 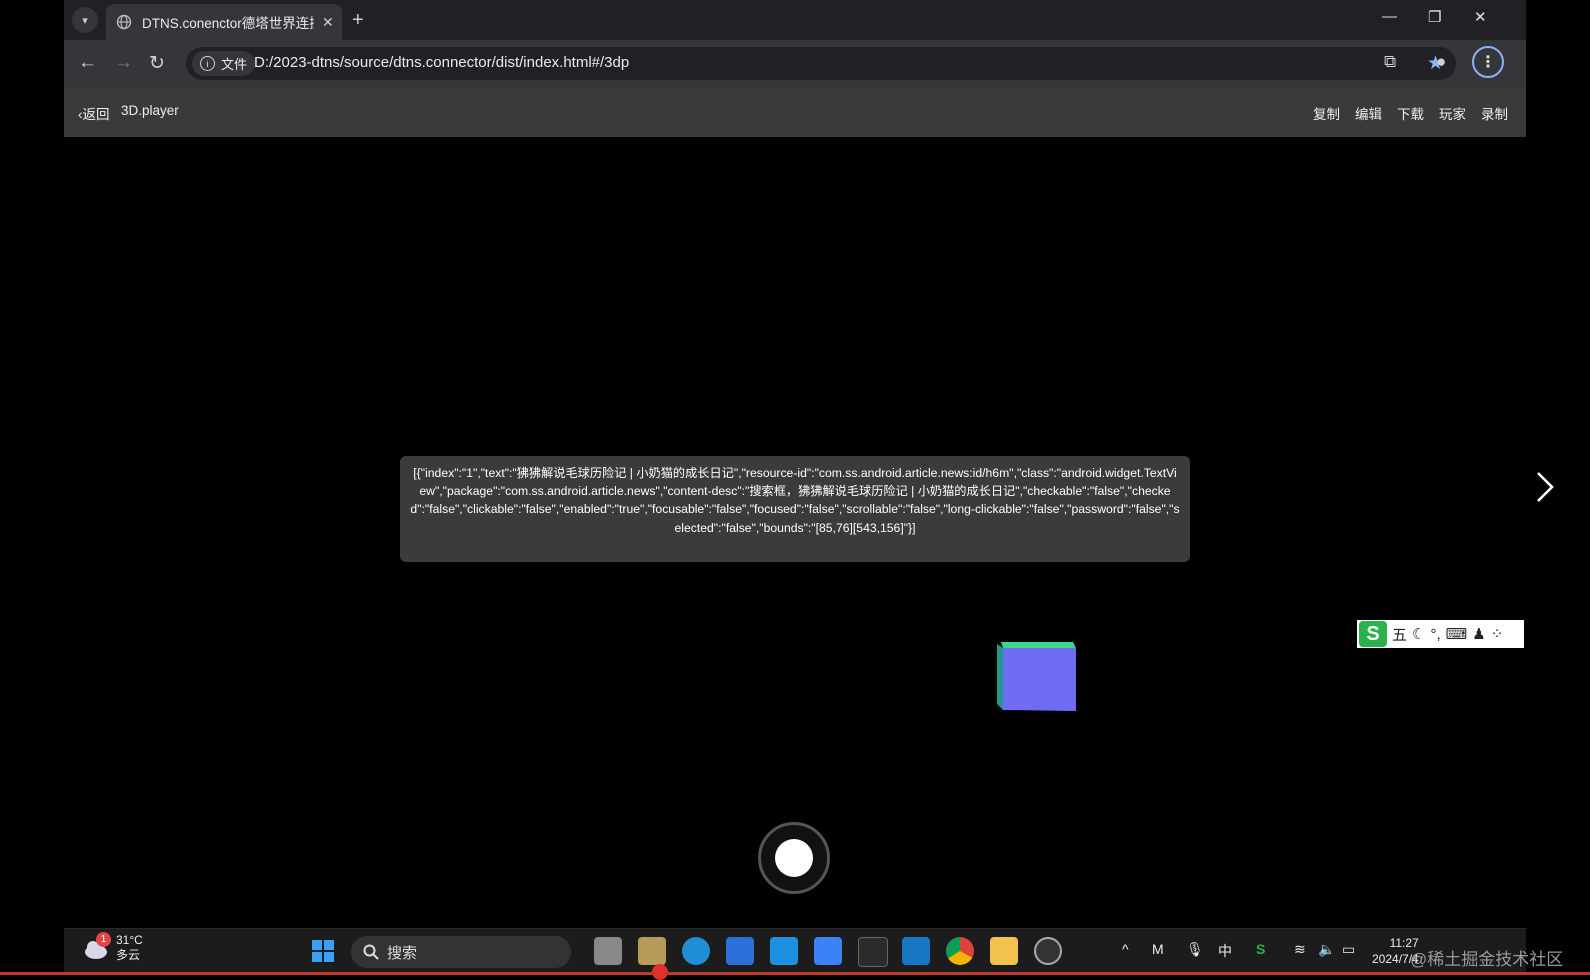 I want to click on feishu-icon, so click(x=828, y=951).